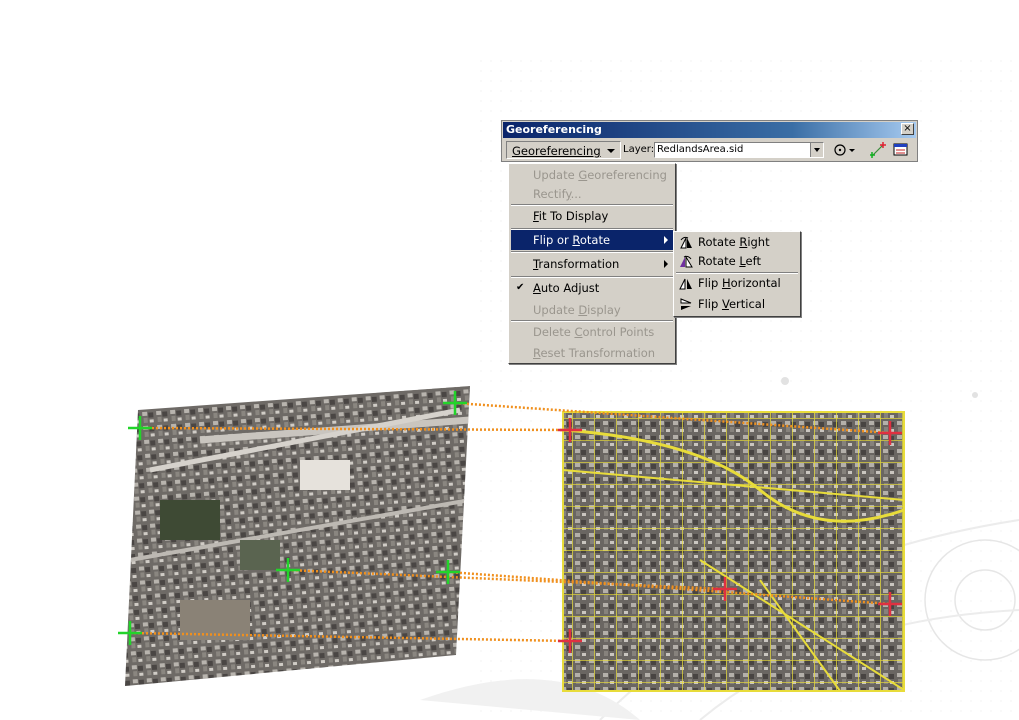  What do you see at coordinates (700, 149) in the screenshot?
I see `layer-select-value: RedlandsArea.sid` at bounding box center [700, 149].